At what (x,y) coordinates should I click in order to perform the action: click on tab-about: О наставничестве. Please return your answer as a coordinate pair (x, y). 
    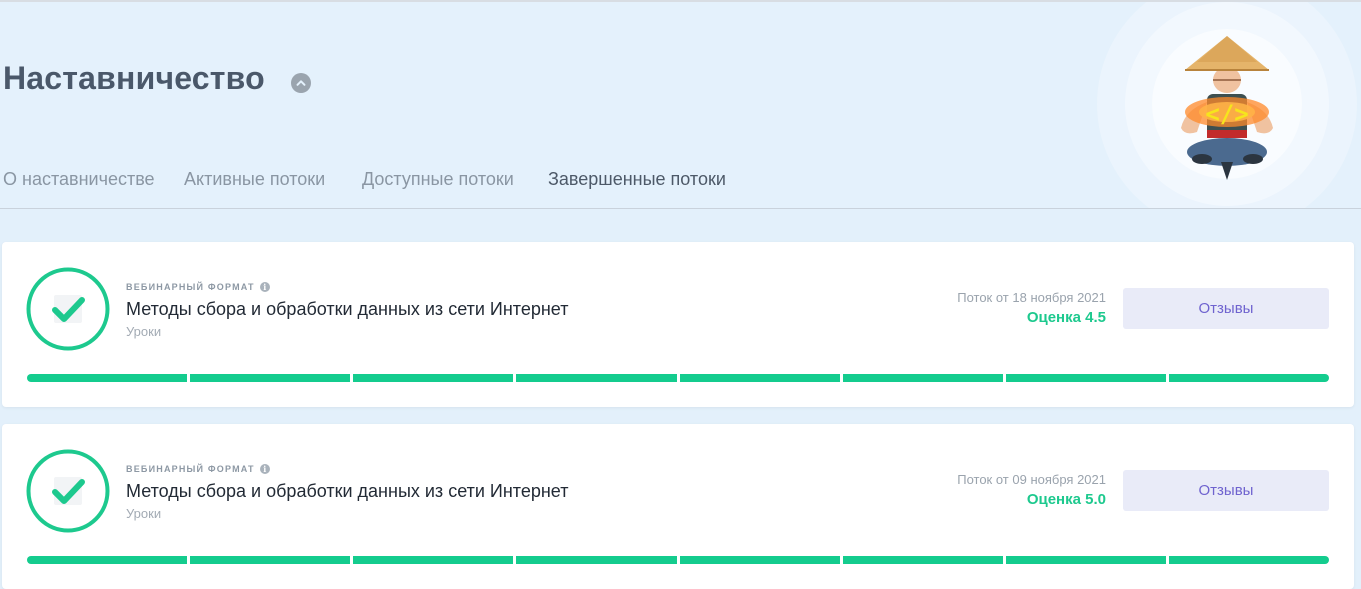
    Looking at the image, I should click on (79, 188).